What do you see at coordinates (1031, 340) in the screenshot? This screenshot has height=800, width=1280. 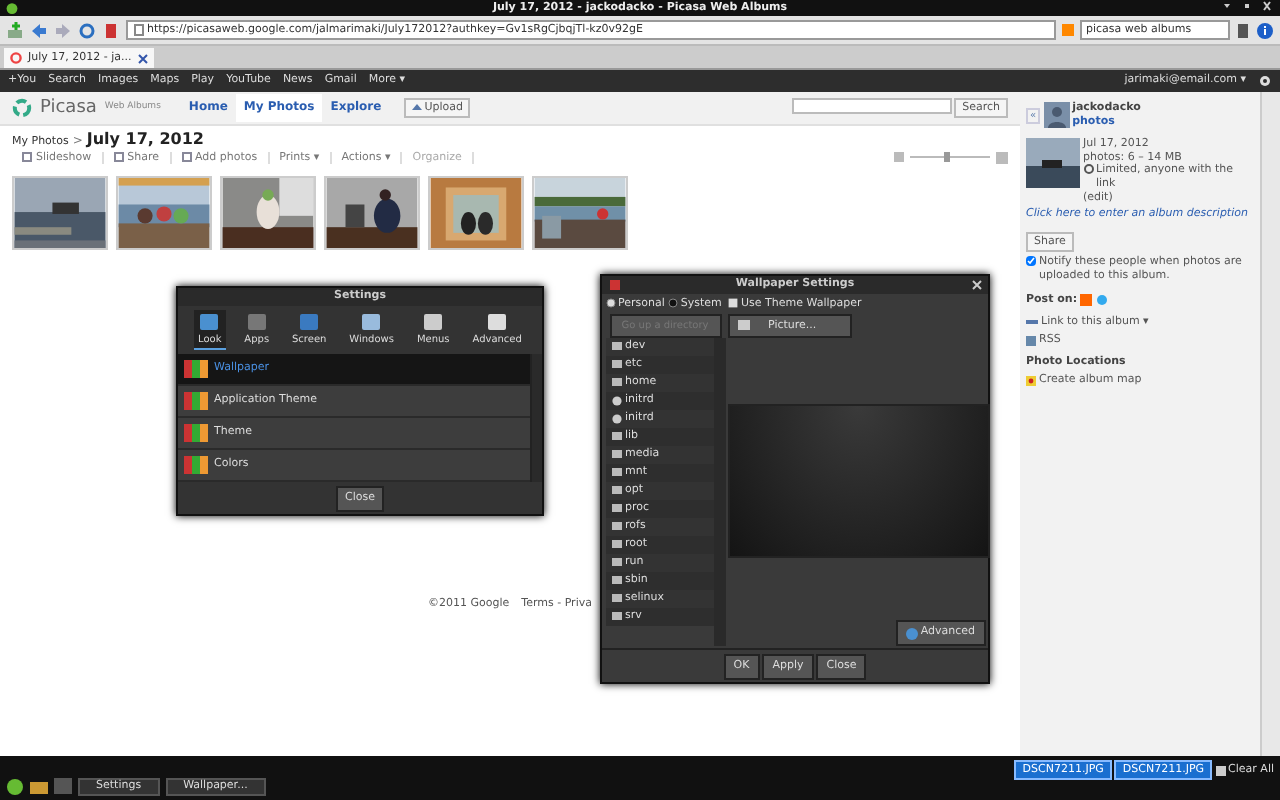 I see `rss-icon` at bounding box center [1031, 340].